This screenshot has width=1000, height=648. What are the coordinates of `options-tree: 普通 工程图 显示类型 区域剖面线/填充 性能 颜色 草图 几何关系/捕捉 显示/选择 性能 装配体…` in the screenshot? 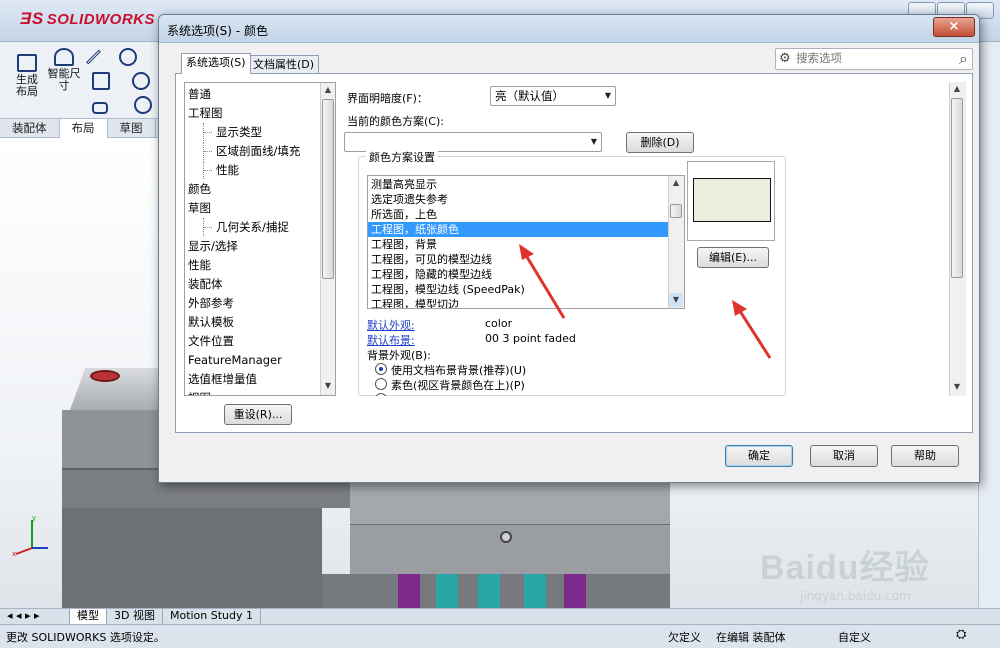 It's located at (260, 239).